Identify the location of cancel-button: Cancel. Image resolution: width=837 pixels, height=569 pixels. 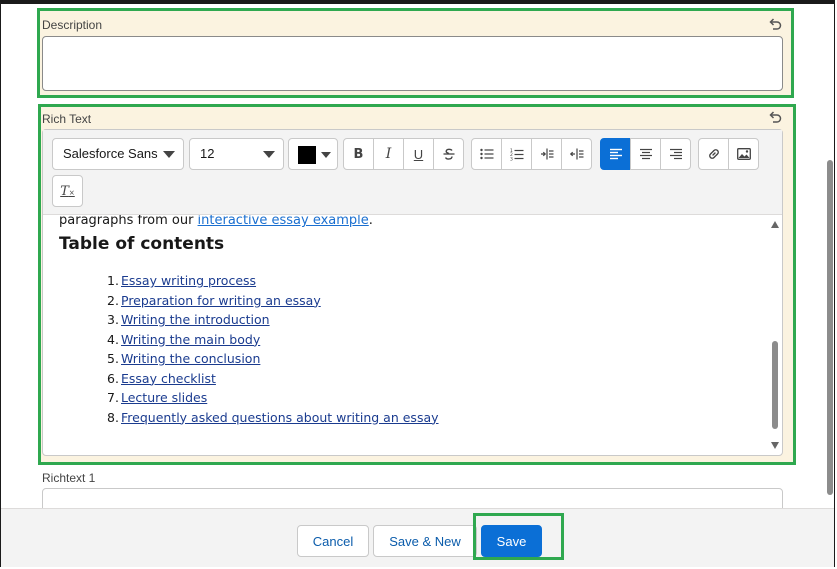
(333, 541).